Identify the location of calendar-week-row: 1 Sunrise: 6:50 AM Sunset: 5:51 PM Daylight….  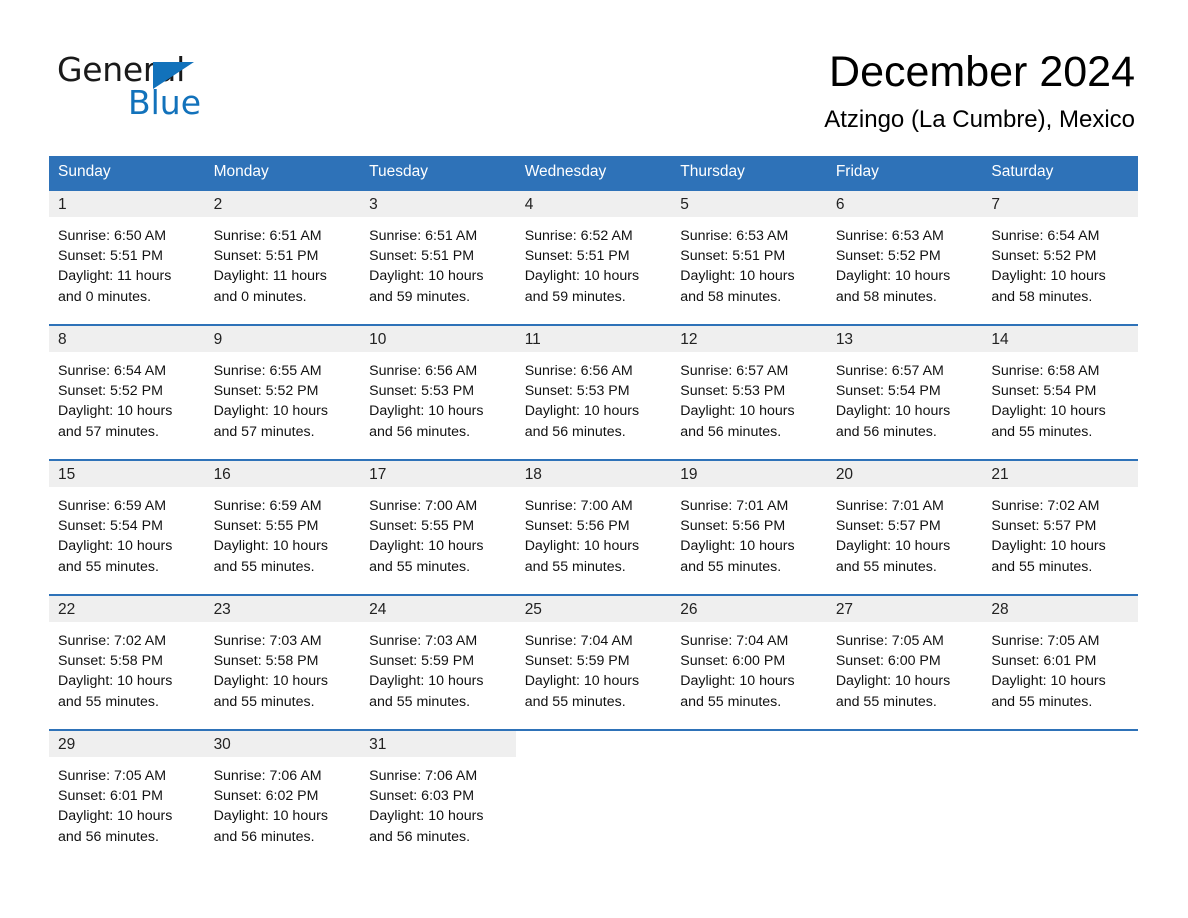
(593, 257).